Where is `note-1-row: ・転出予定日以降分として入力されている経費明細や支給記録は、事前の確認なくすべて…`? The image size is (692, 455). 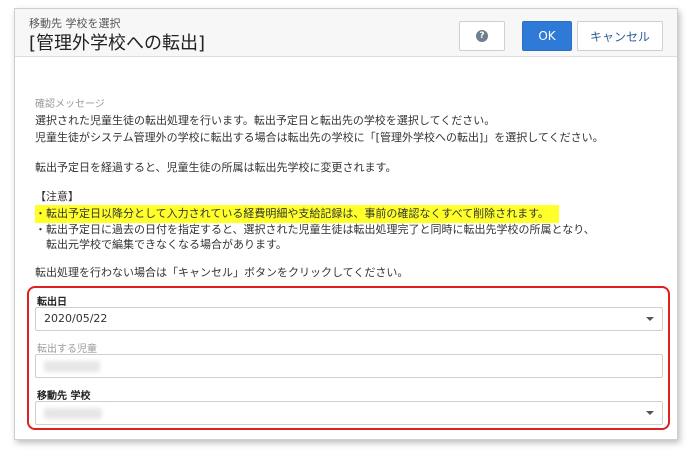
note-1-row: ・転出予定日以降分として入力されている経費明細や支給記録は、事前の確認なくすべて… is located at coordinates (350, 214).